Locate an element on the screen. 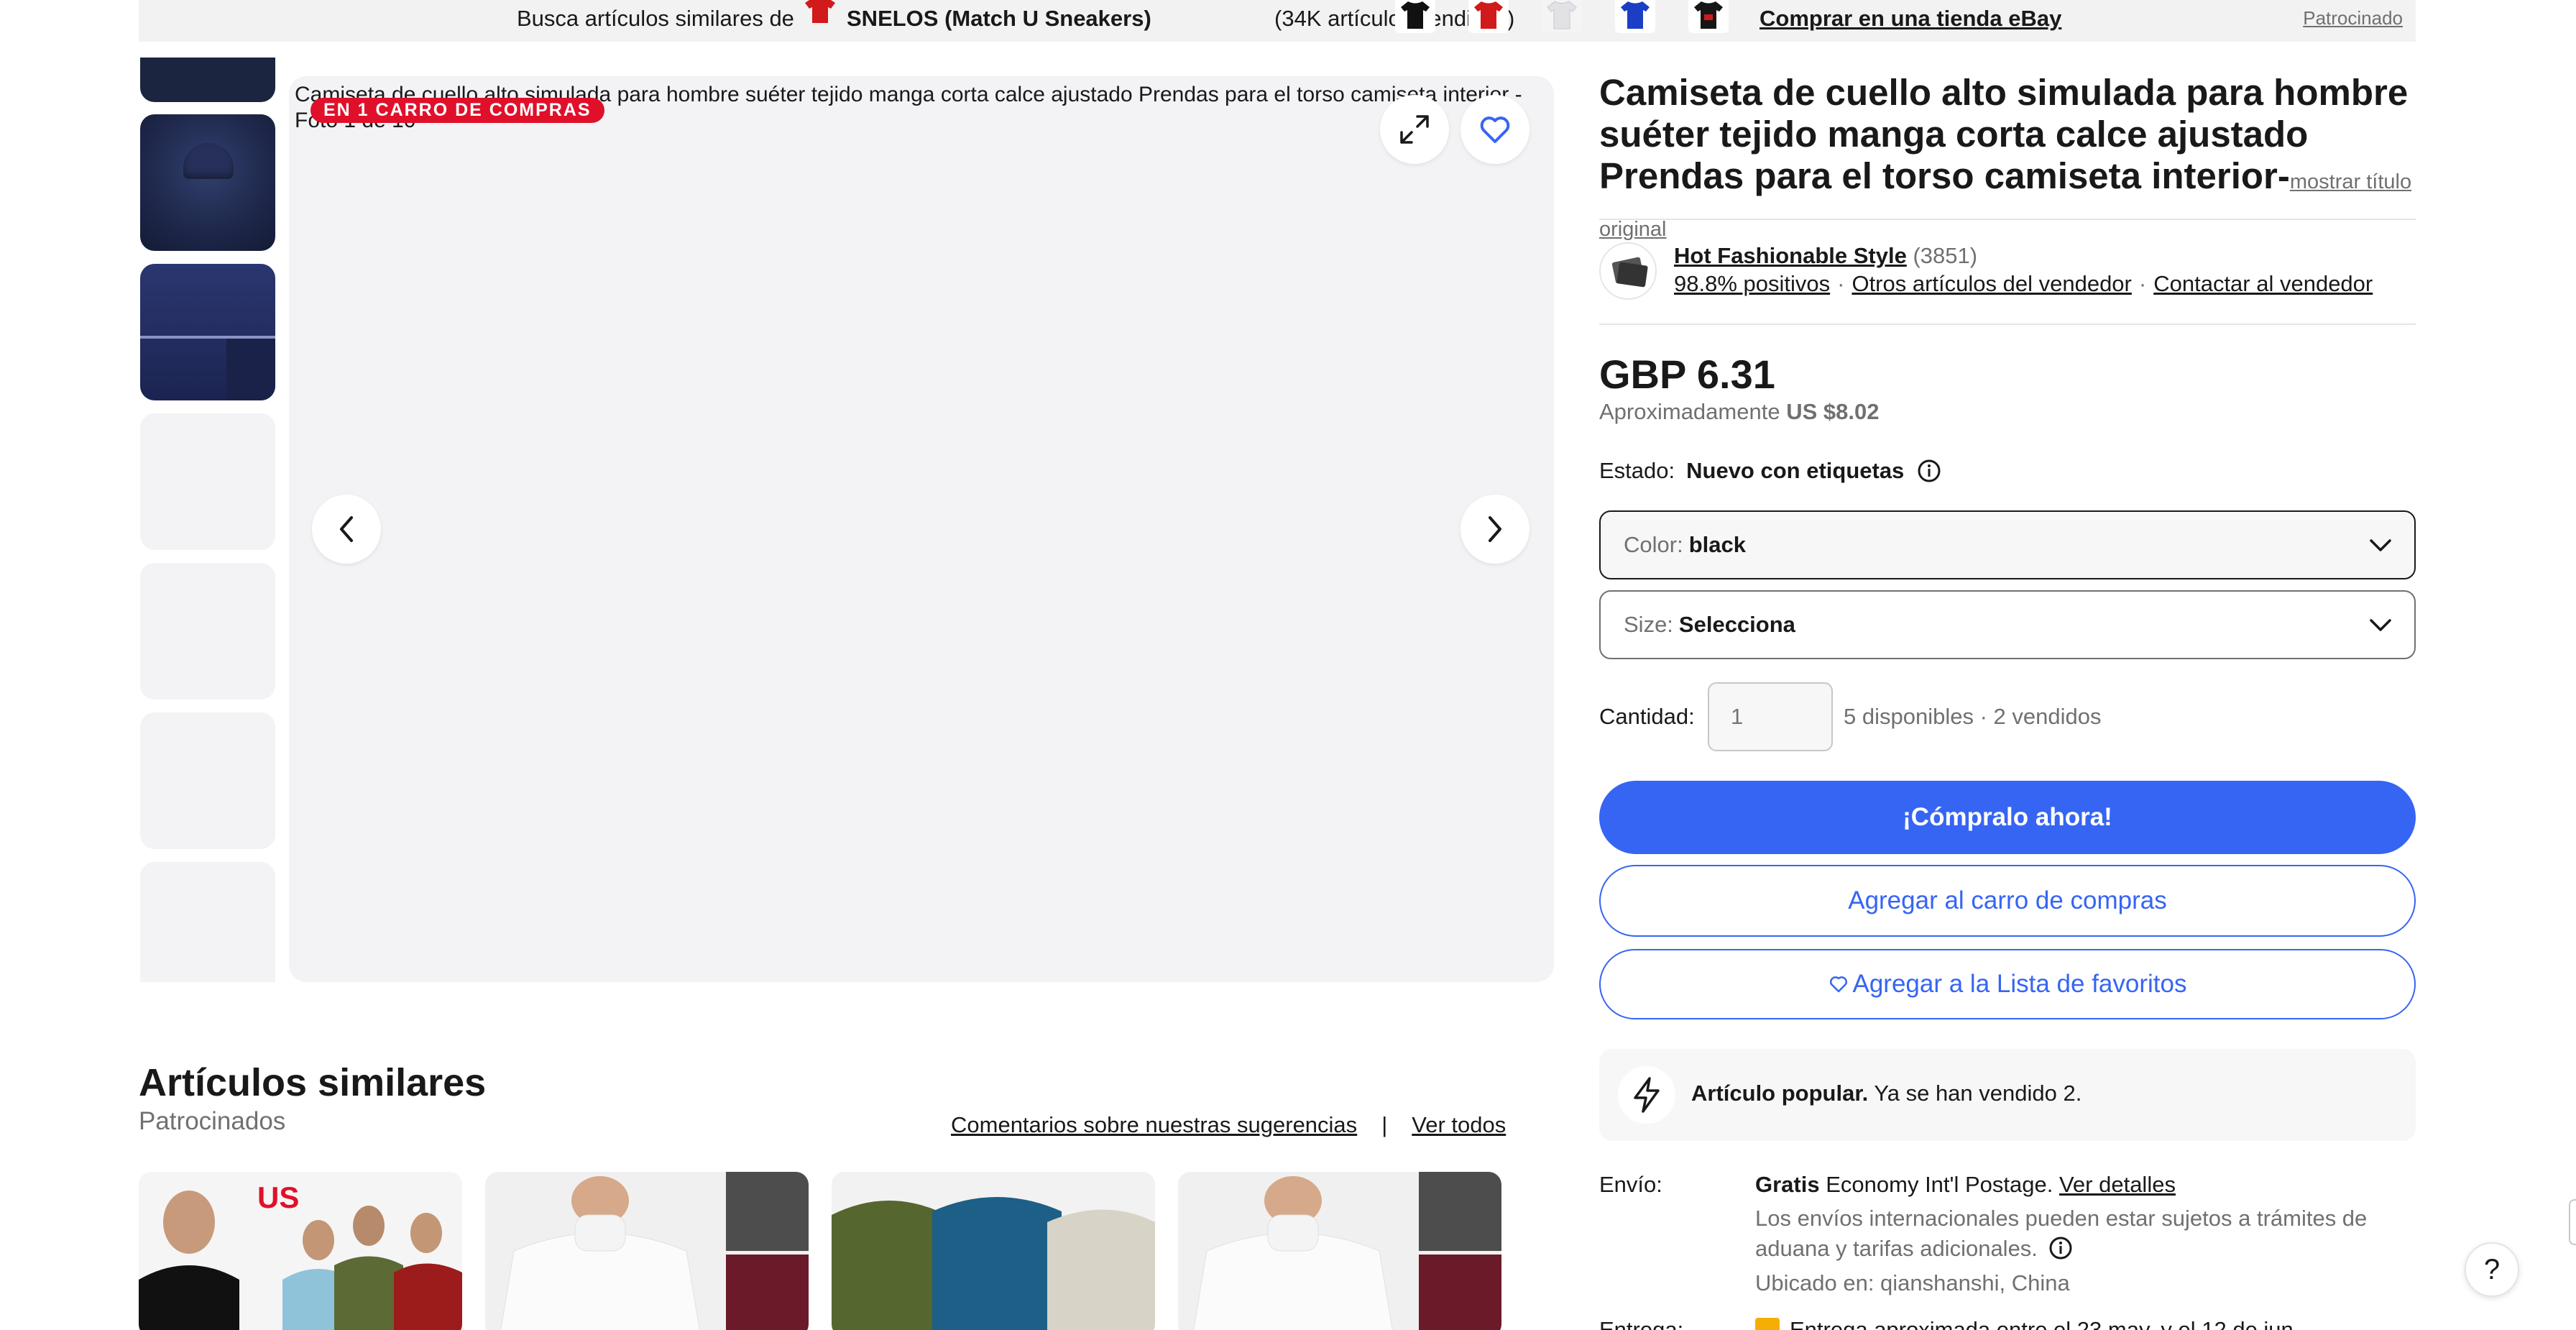 The image size is (2576, 1330). seller-positive-feedback-link: 98.8% positivos is located at coordinates (1752, 283).